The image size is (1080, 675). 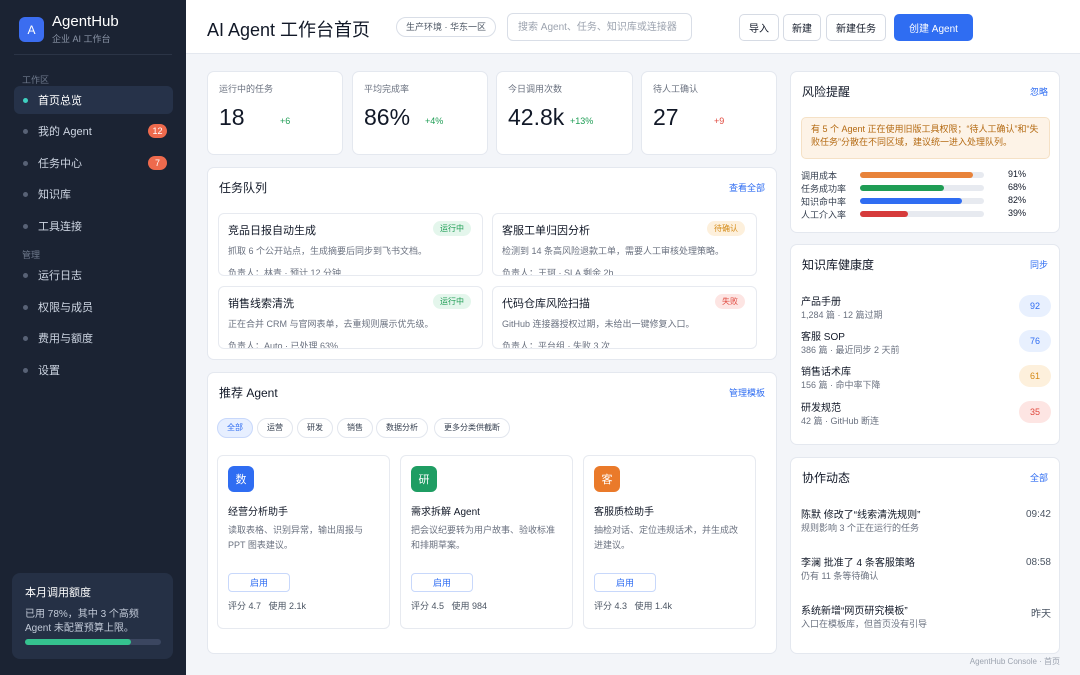 I want to click on kb-score-badge: 61, so click(x=1035, y=376).